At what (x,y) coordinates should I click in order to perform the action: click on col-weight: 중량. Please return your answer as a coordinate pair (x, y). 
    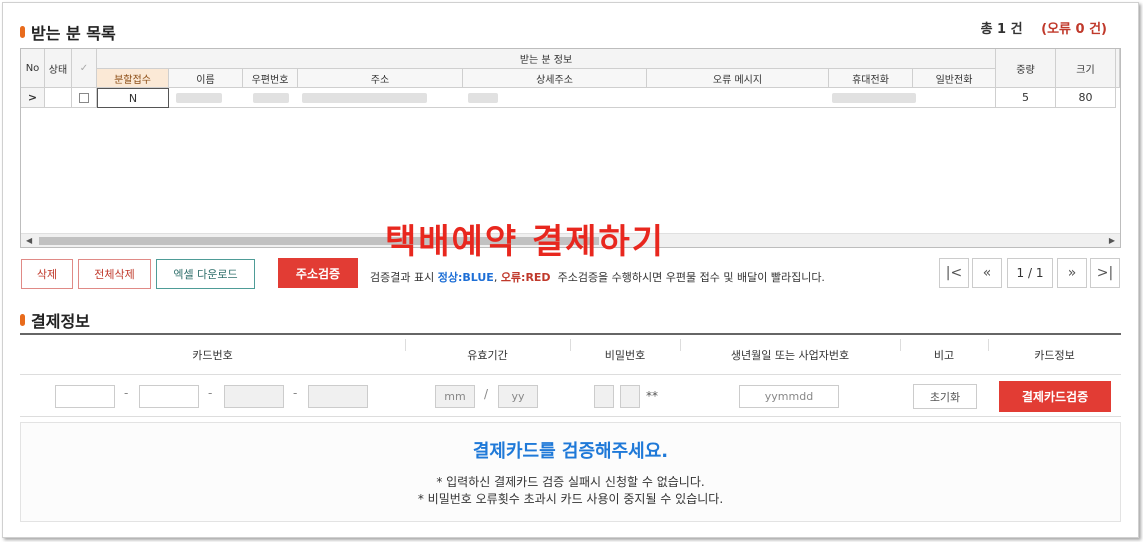
    Looking at the image, I should click on (1026, 68).